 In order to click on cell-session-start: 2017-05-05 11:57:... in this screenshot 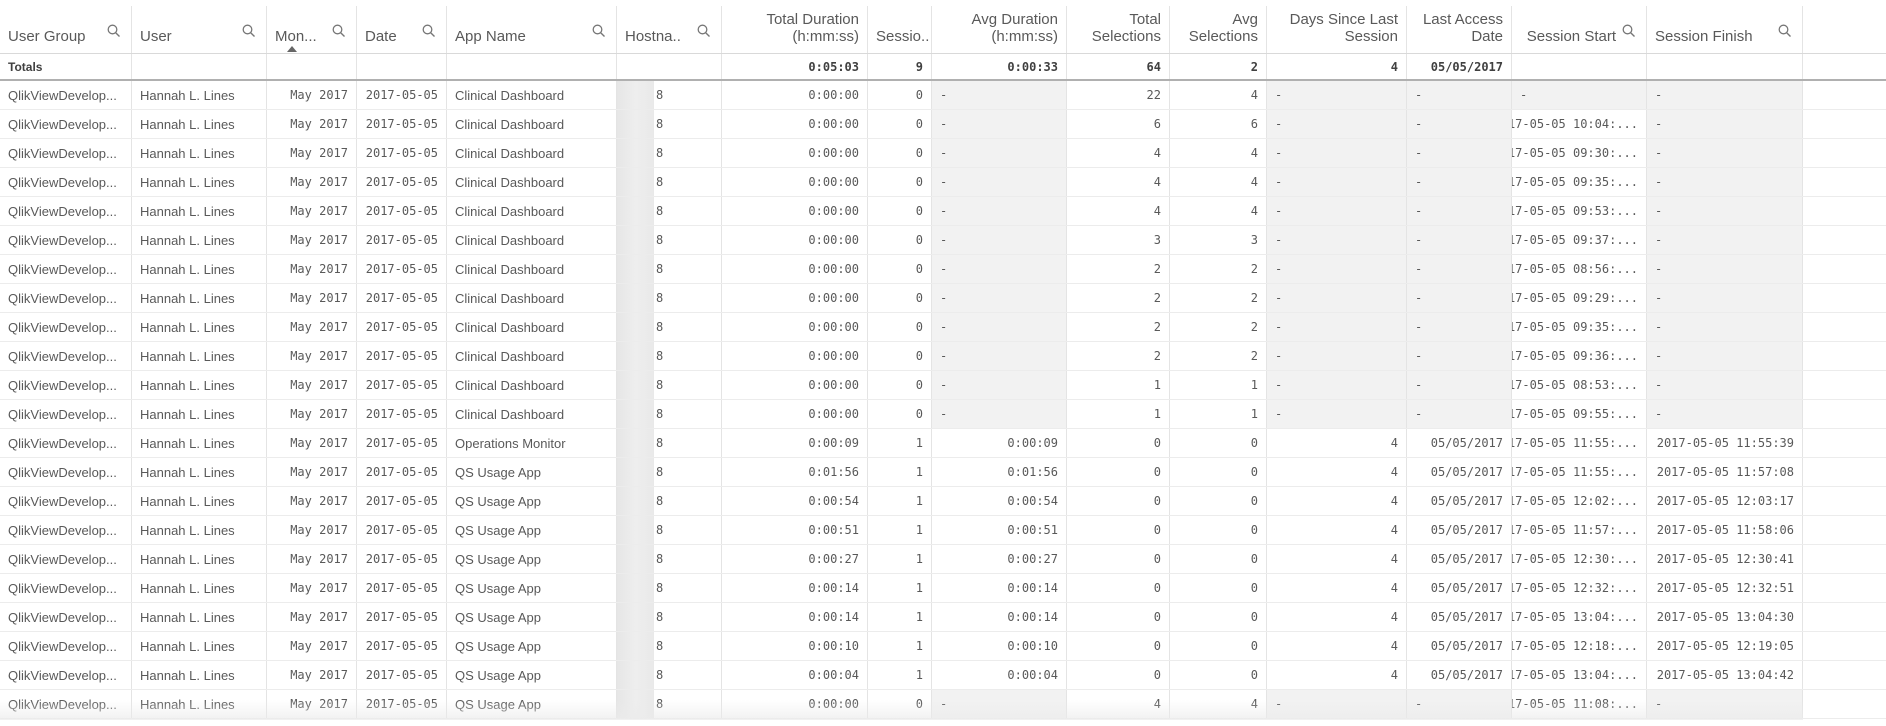, I will do `click(1579, 530)`.